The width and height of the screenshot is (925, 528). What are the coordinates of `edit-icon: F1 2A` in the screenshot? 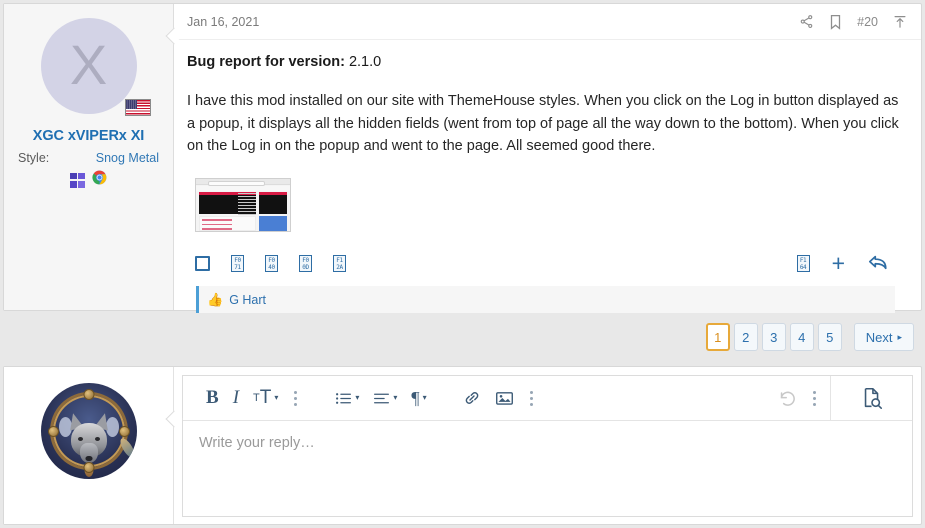 It's located at (339, 263).